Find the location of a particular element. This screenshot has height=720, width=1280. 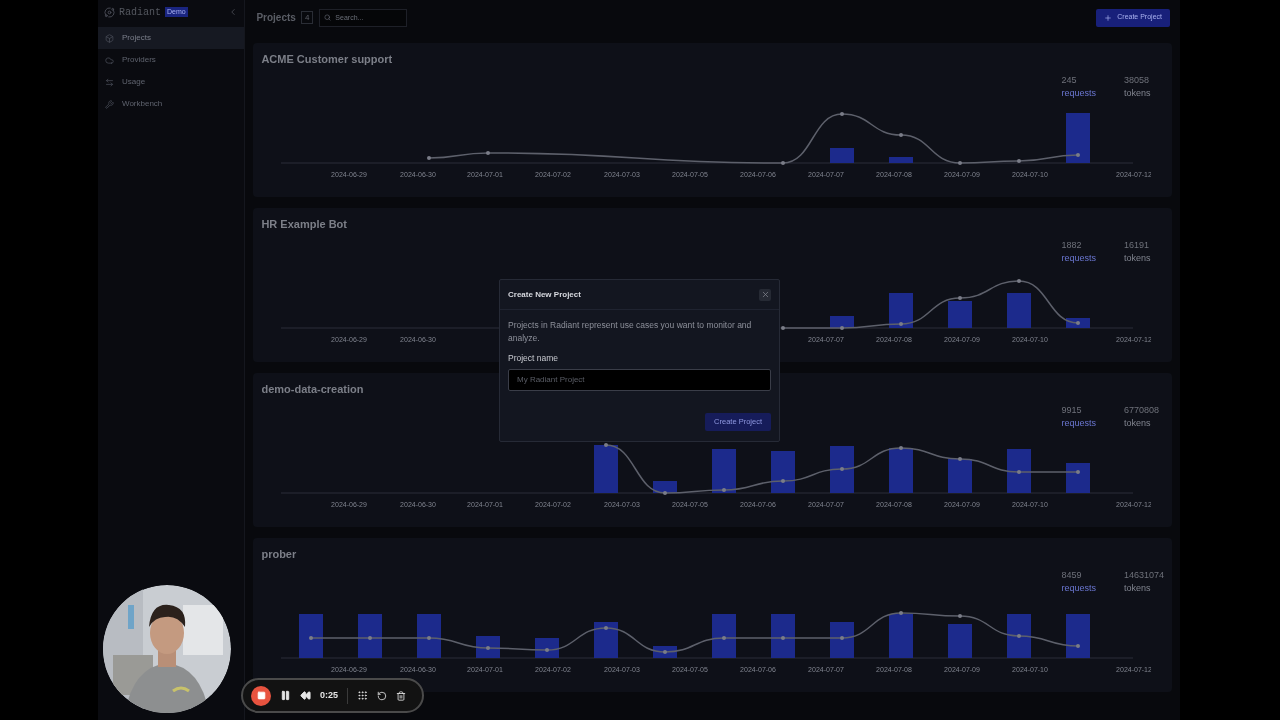

project-title: prober is located at coordinates (279, 554).